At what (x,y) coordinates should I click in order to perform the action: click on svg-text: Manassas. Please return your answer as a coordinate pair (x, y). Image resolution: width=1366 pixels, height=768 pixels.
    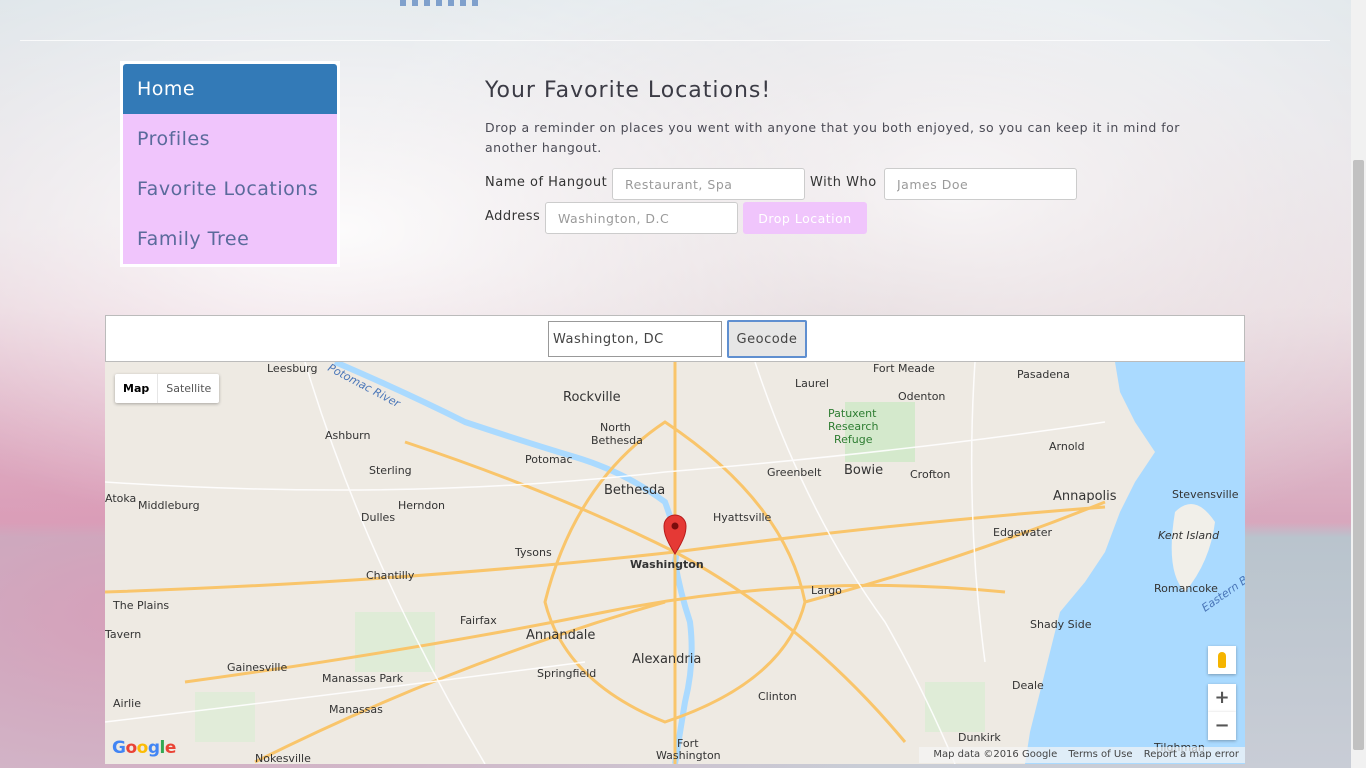
    Looking at the image, I should click on (356, 709).